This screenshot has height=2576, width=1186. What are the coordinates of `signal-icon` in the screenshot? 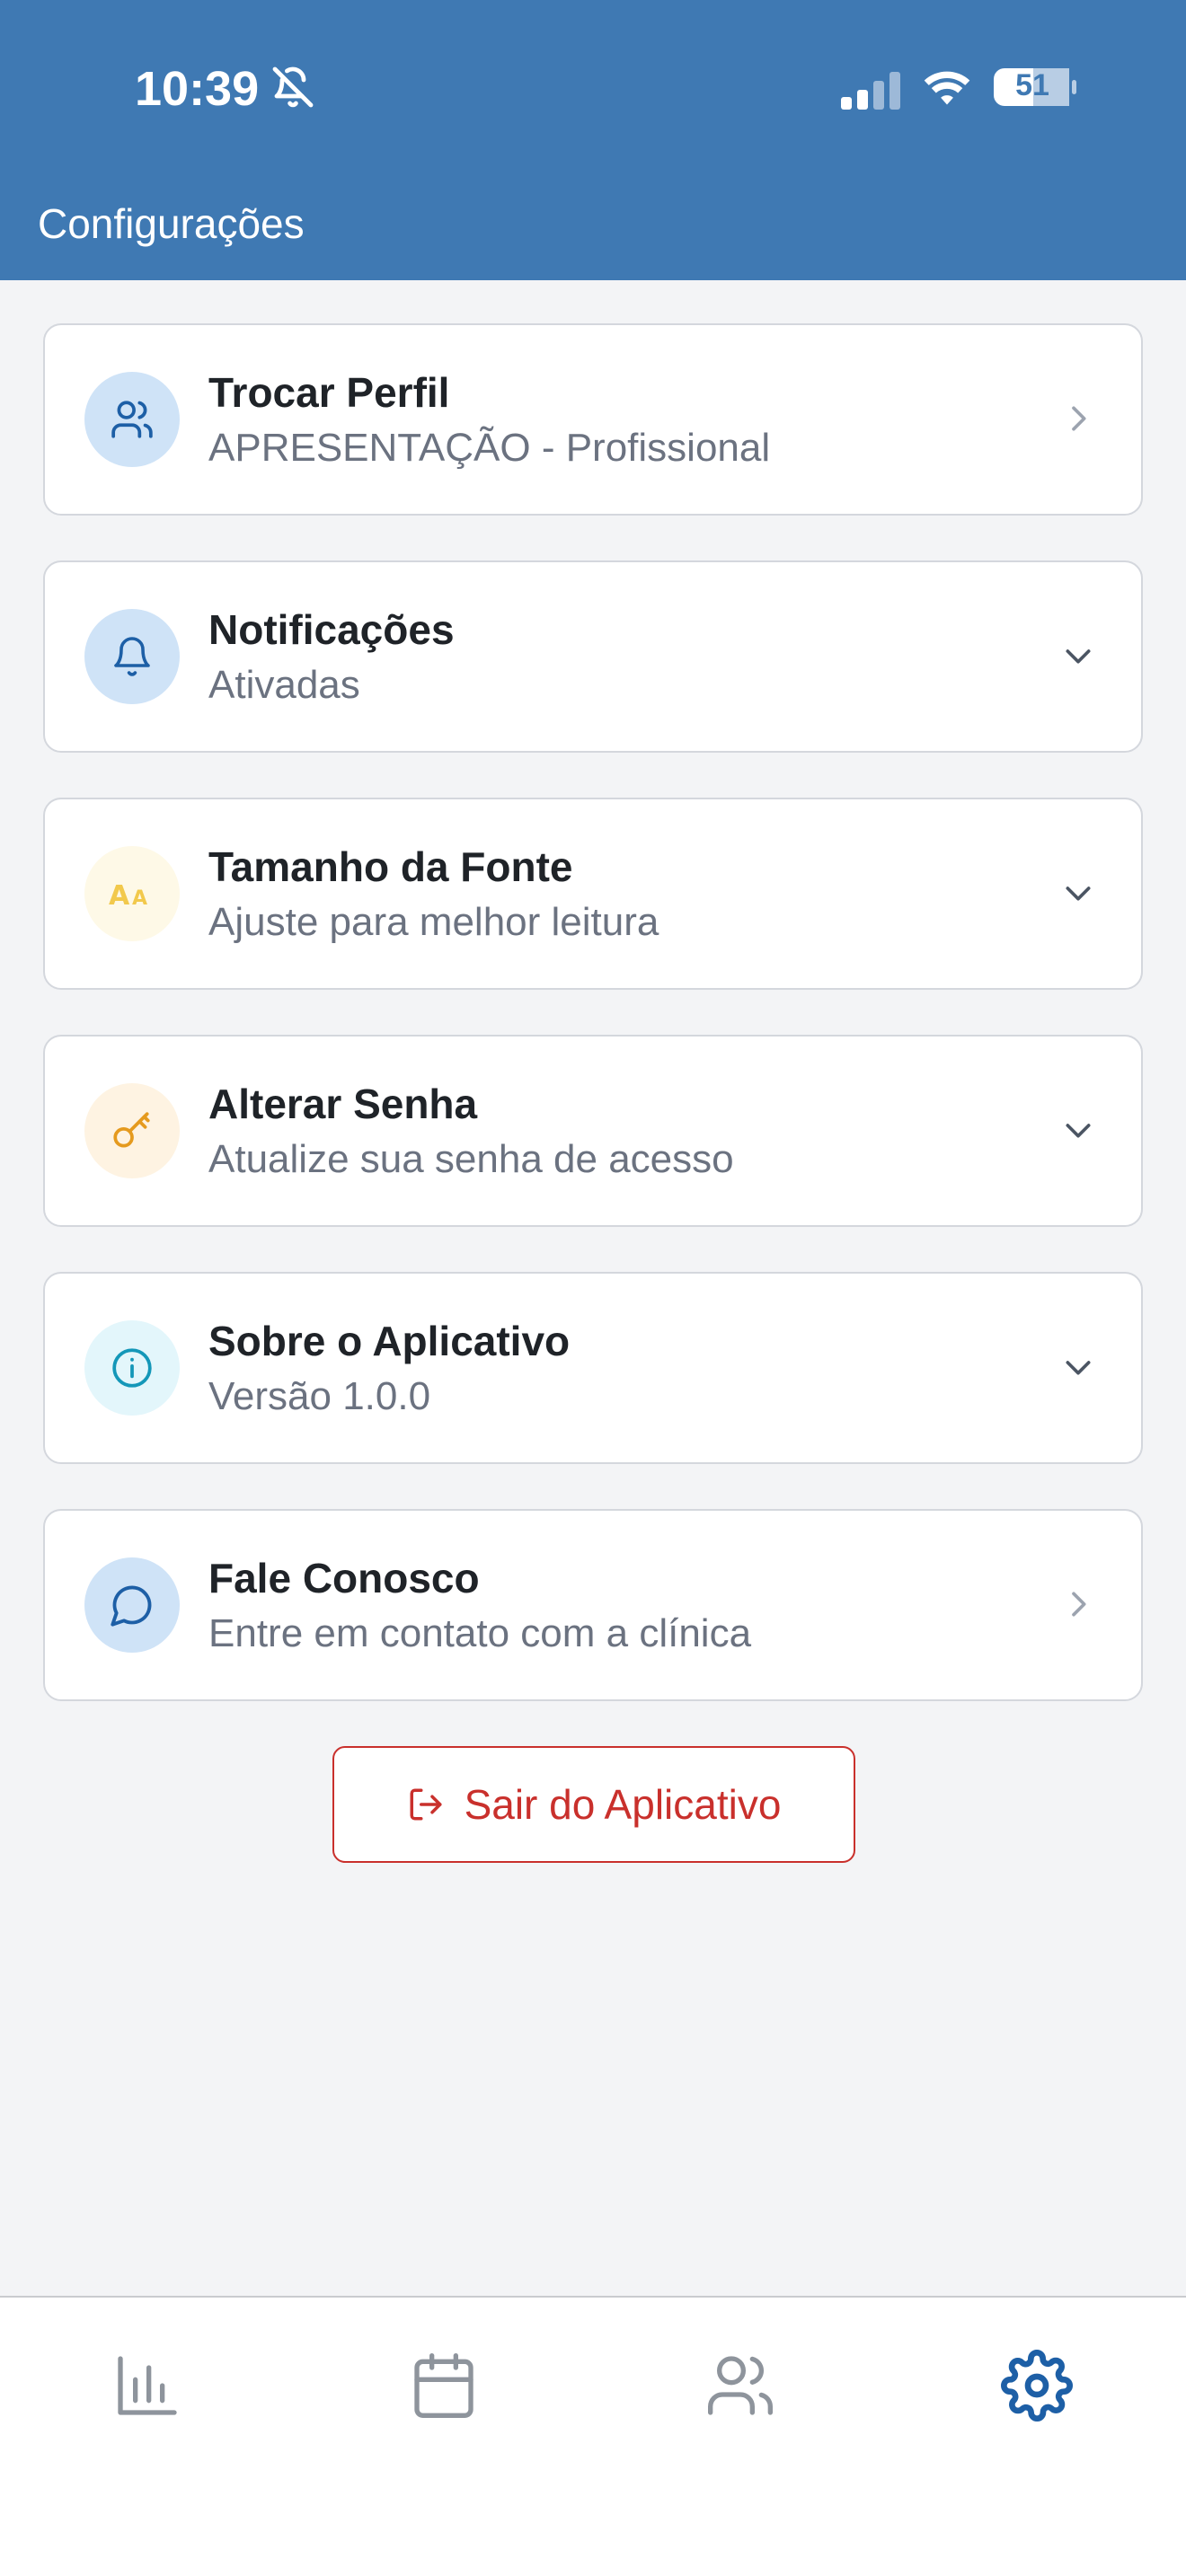 It's located at (870, 91).